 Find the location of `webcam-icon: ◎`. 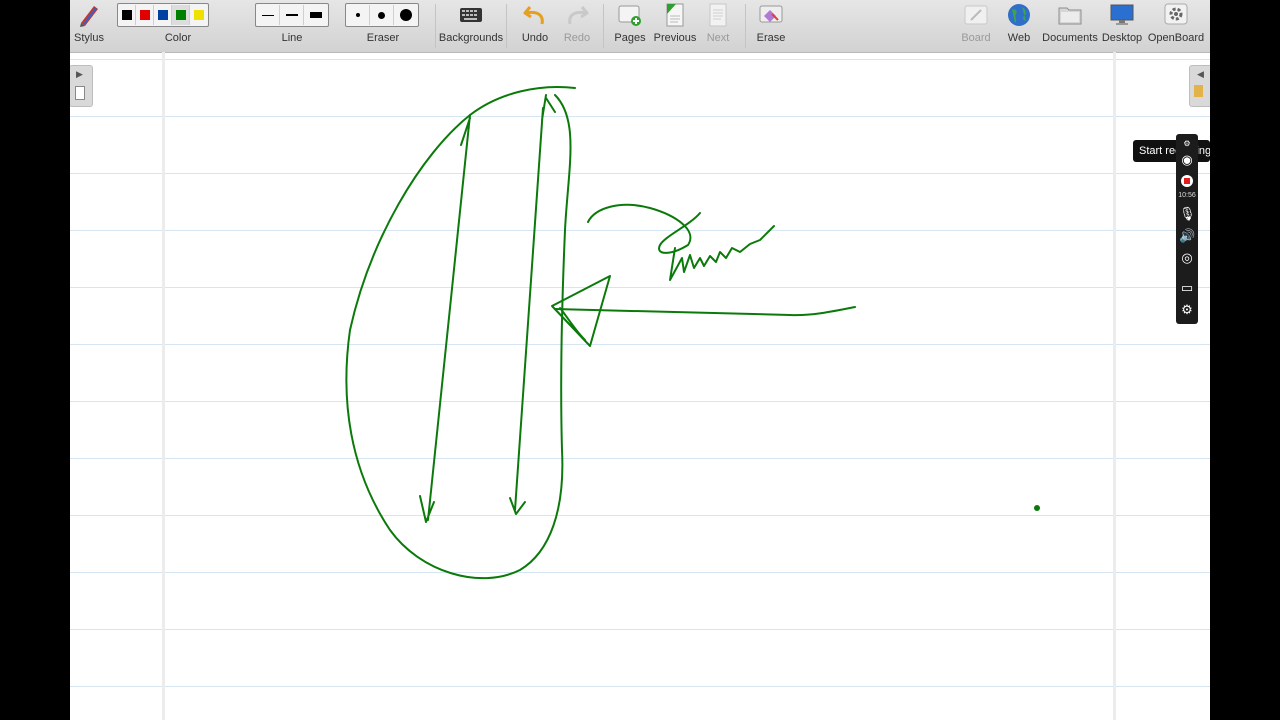

webcam-icon: ◎ is located at coordinates (1187, 258).